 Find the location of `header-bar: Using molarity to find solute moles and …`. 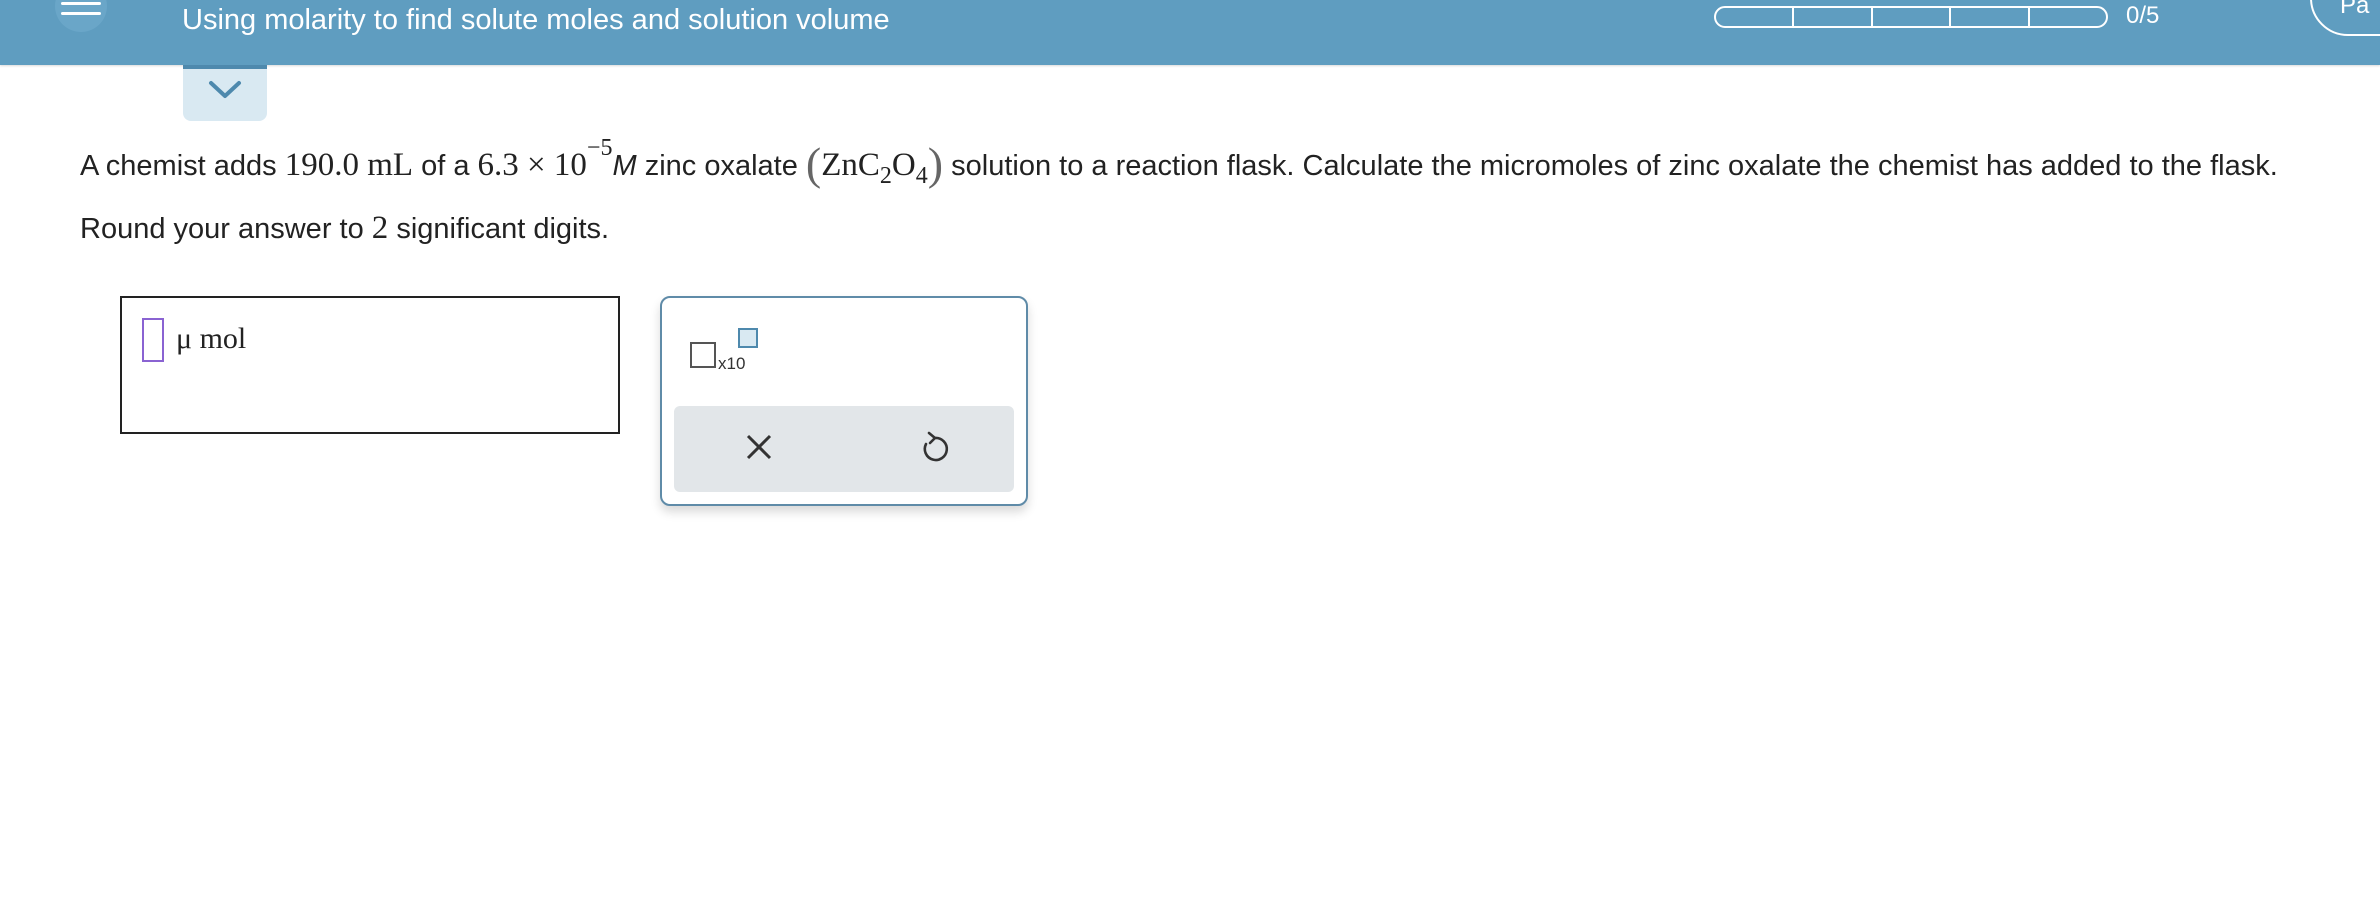

header-bar: Using molarity to find solute moles and … is located at coordinates (1190, 32).